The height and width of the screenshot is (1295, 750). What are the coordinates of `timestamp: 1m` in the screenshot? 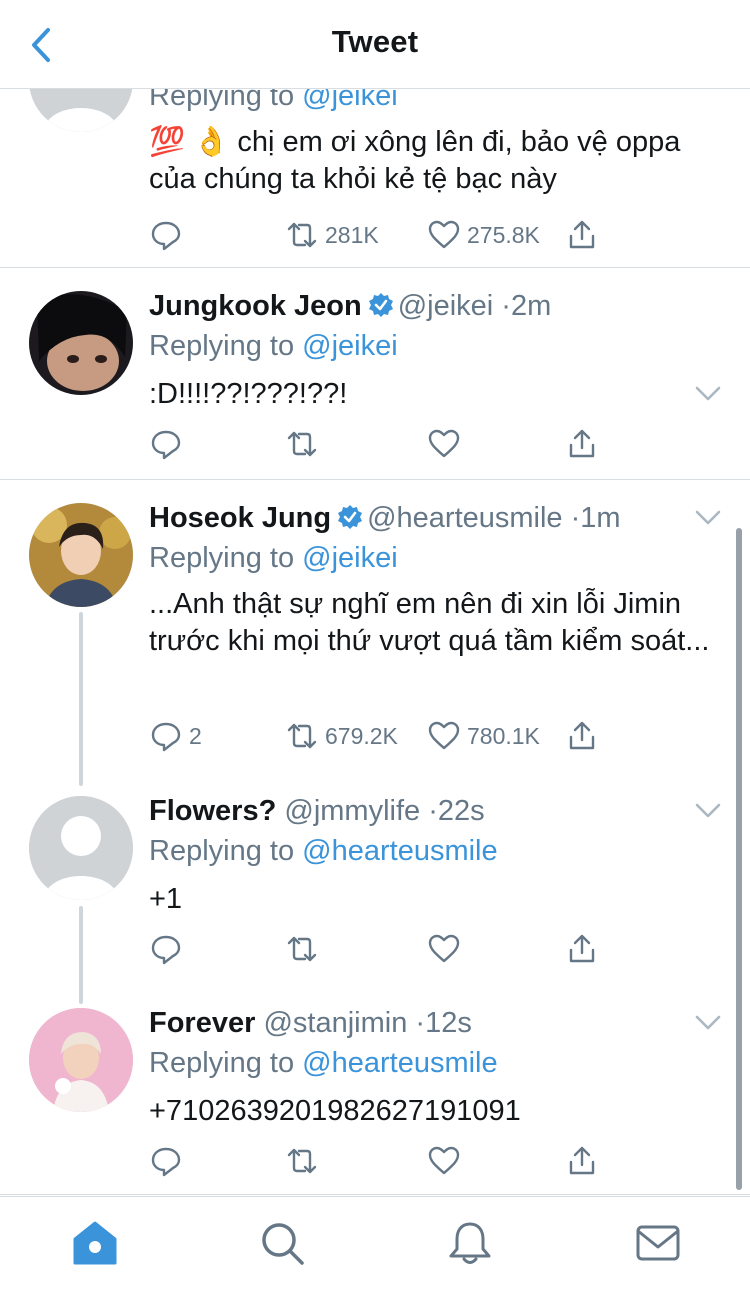 It's located at (600, 518).